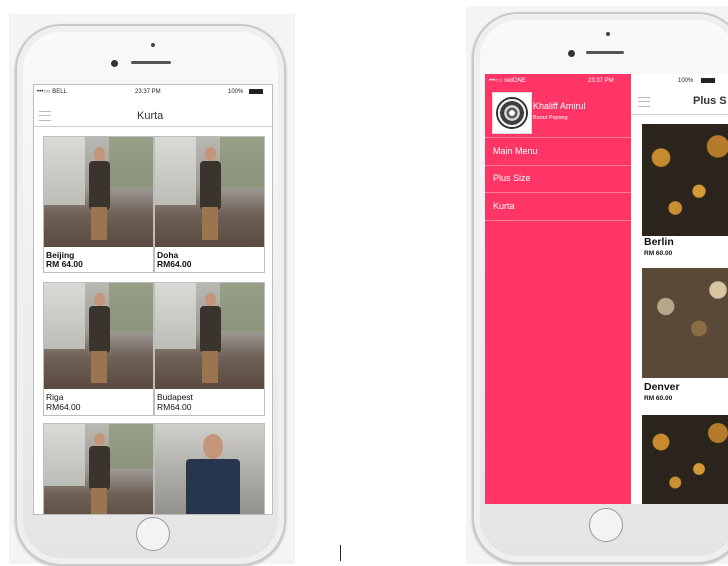 The width and height of the screenshot is (728, 566). What do you see at coordinates (64, 264) in the screenshot?
I see `product-price: RM 64.00` at bounding box center [64, 264].